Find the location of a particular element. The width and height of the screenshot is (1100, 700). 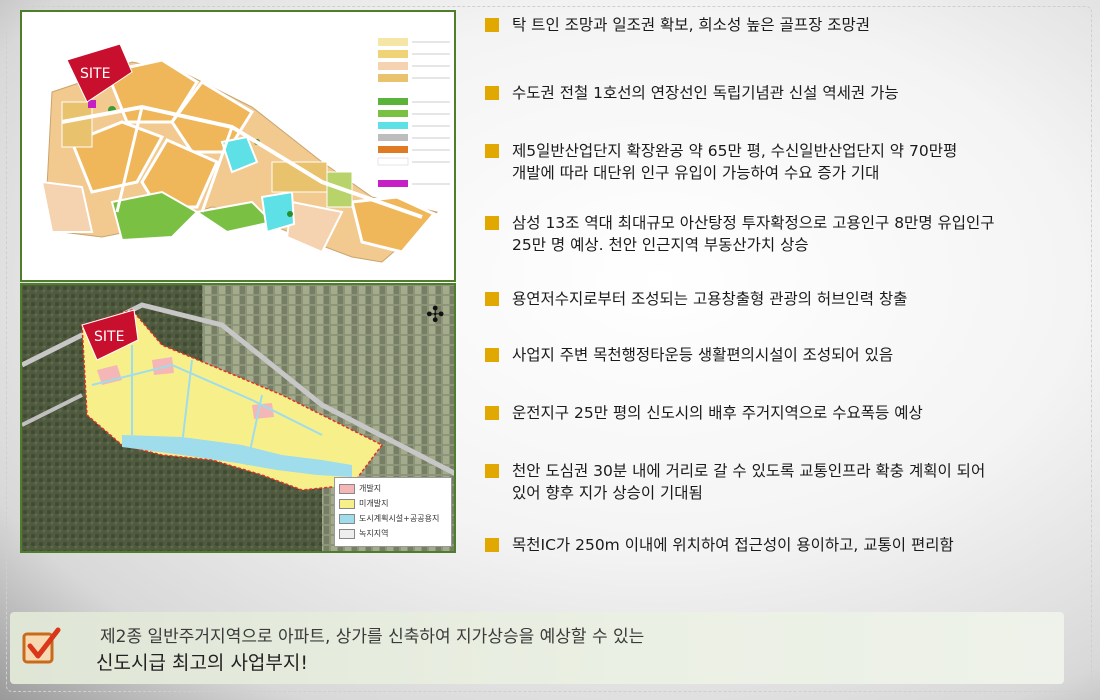

legend-label: 미개발지 is located at coordinates (374, 503).